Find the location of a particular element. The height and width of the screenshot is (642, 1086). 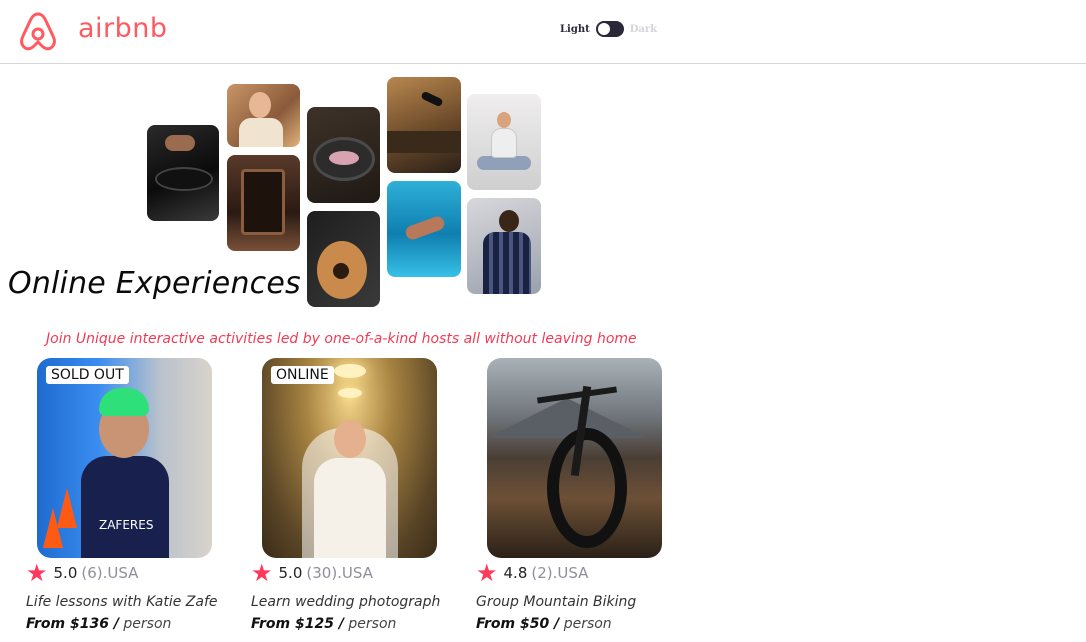

brand-name: airbnb is located at coordinates (123, 28).